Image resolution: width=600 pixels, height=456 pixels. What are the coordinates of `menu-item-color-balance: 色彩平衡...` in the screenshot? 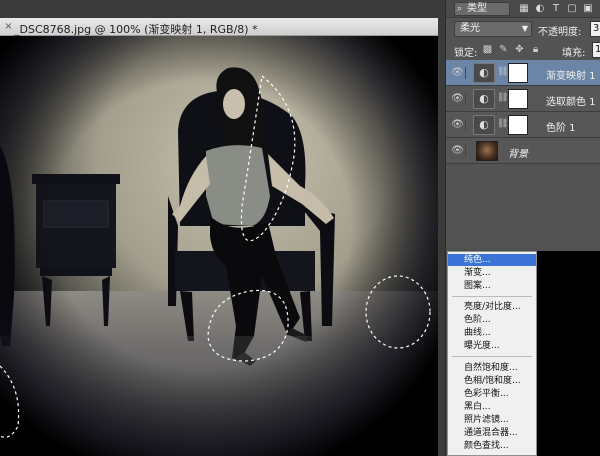 It's located at (492, 394).